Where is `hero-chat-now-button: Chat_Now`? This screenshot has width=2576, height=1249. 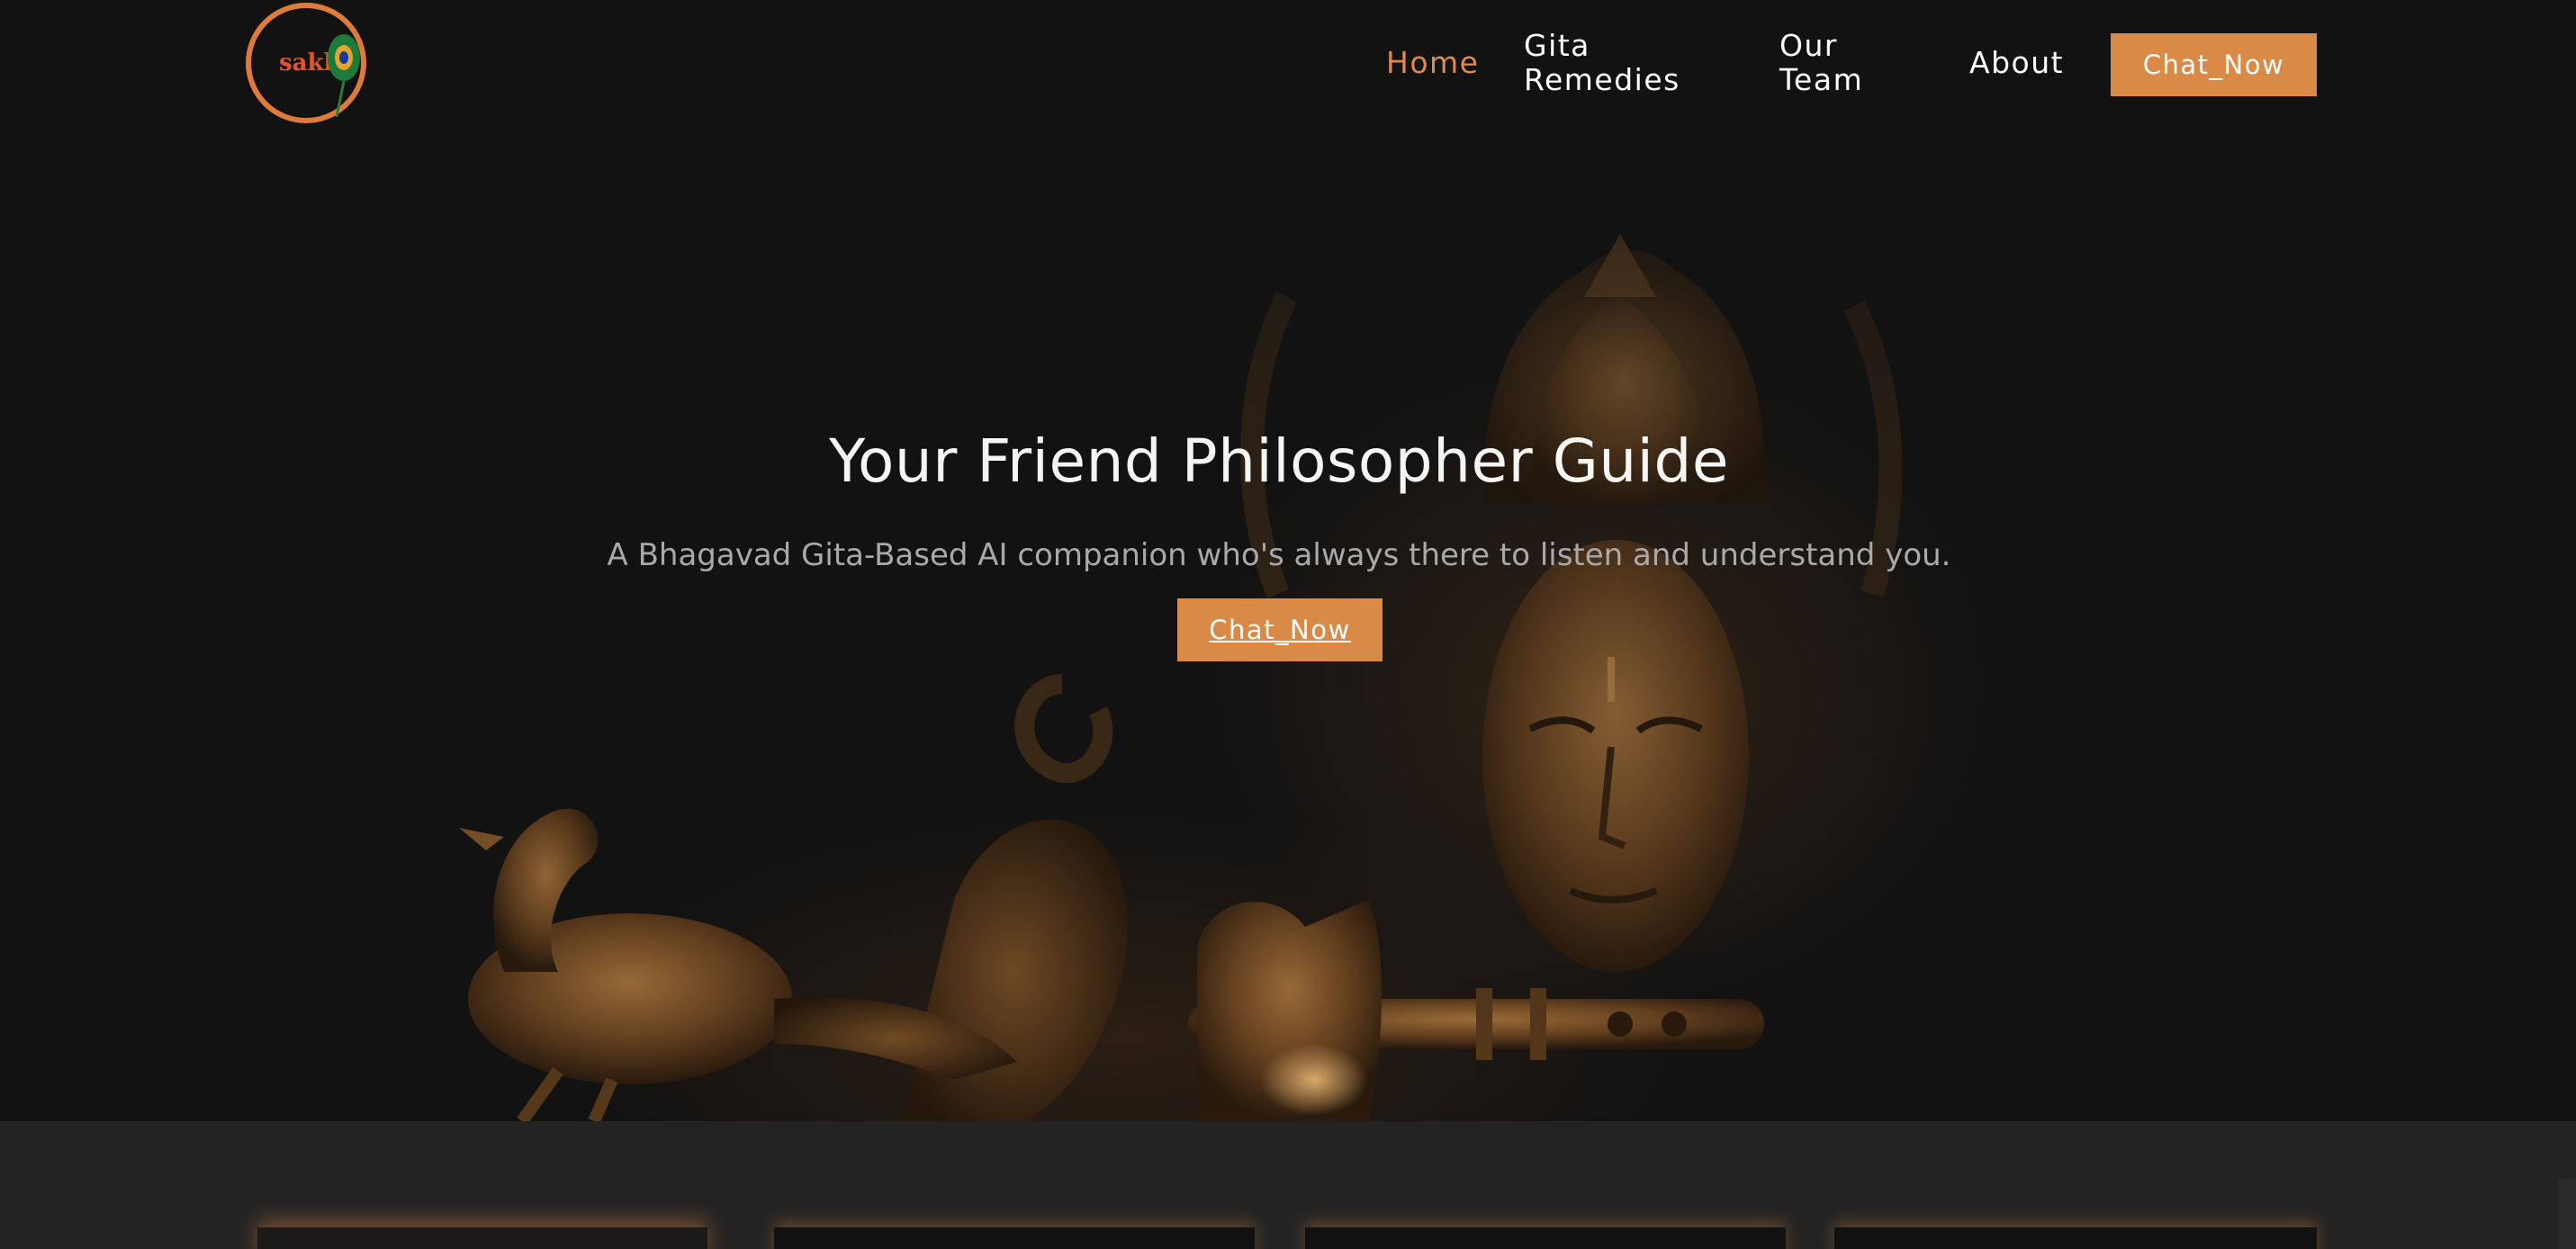 hero-chat-now-button: Chat_Now is located at coordinates (1280, 629).